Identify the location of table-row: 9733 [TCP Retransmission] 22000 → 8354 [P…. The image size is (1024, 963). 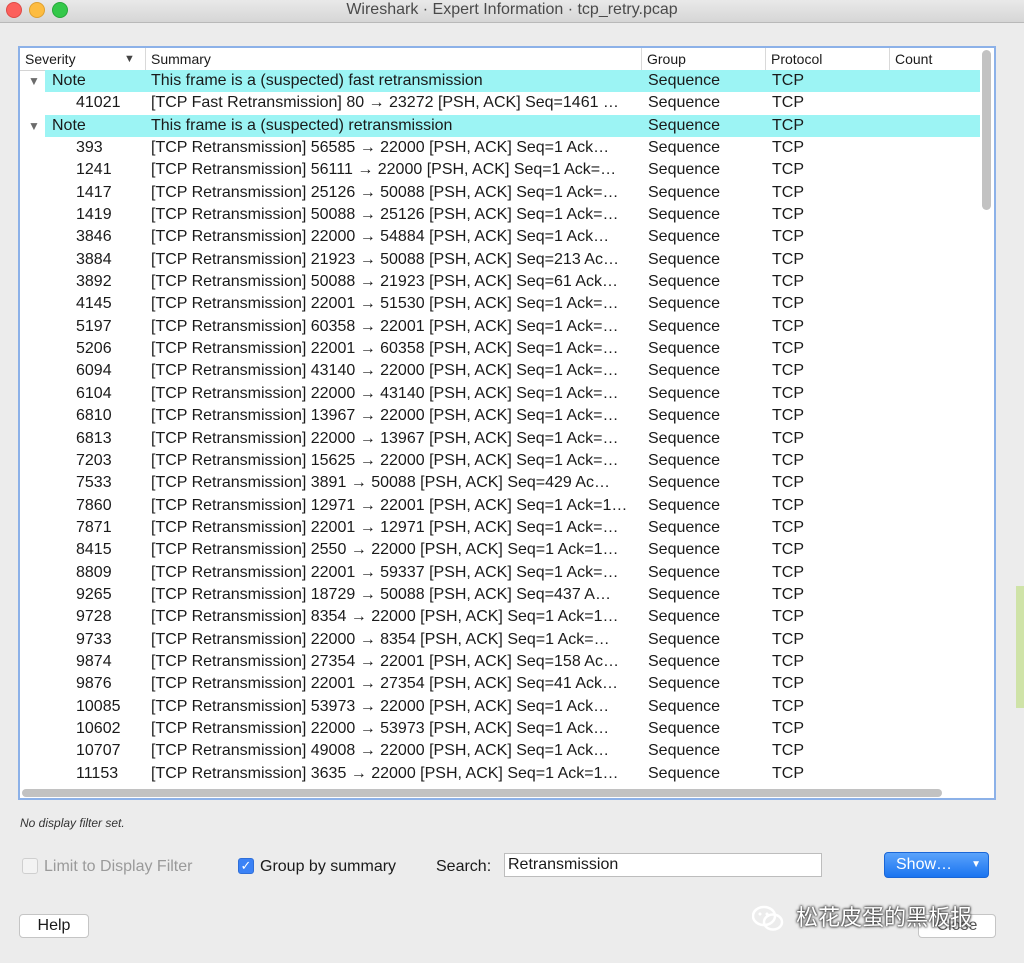
(500, 640).